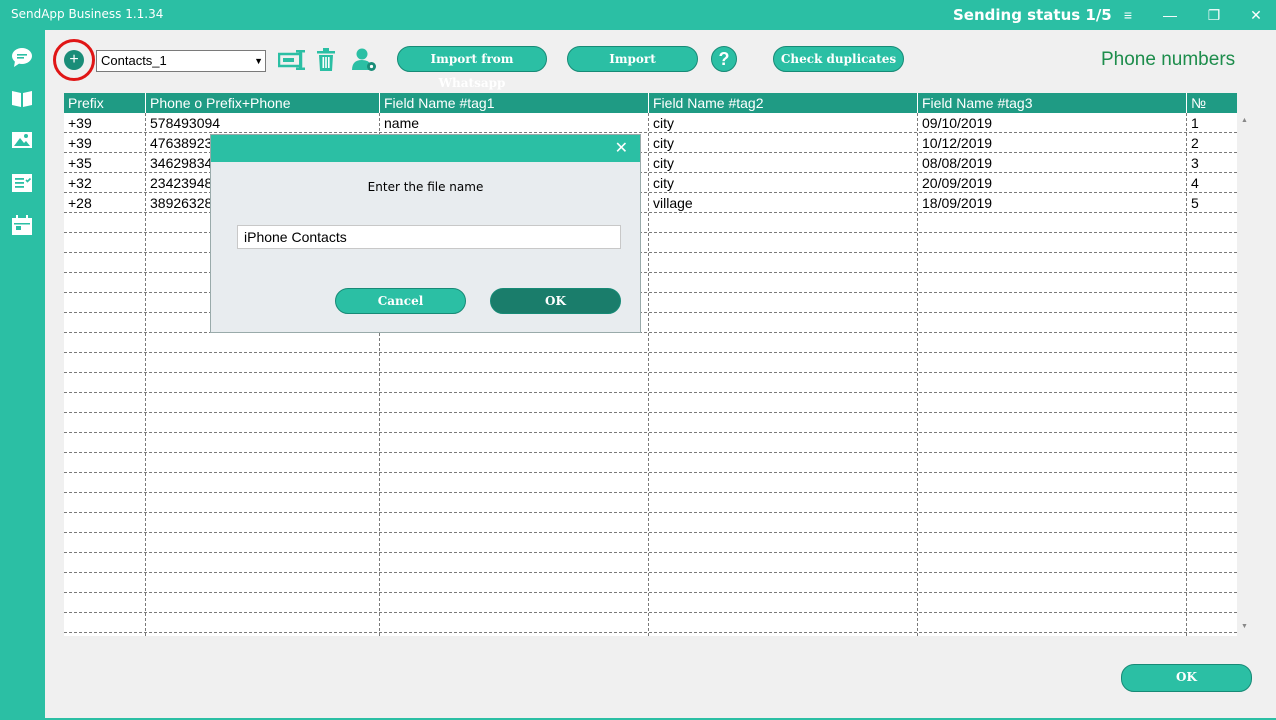 The width and height of the screenshot is (1276, 720). Describe the element at coordinates (1186, 678) in the screenshot. I see `main-ok-button: OK` at that location.